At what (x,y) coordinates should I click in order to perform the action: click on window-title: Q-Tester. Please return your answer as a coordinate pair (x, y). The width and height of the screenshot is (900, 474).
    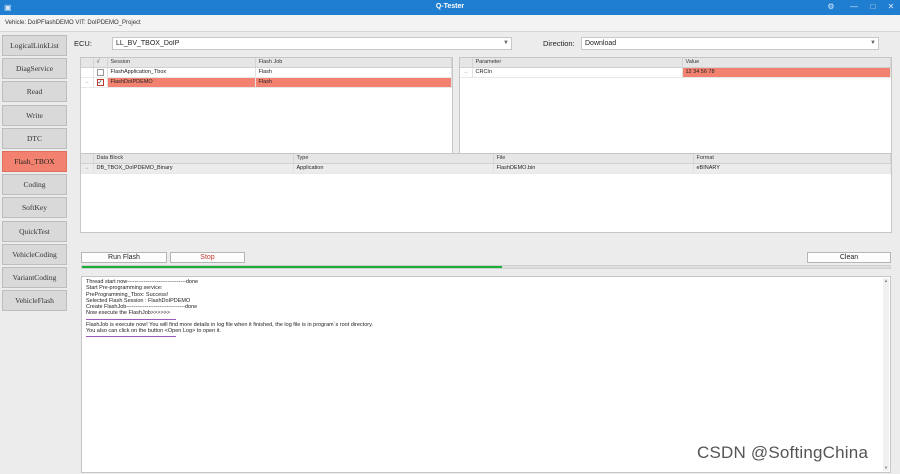
    Looking at the image, I should click on (450, 6).